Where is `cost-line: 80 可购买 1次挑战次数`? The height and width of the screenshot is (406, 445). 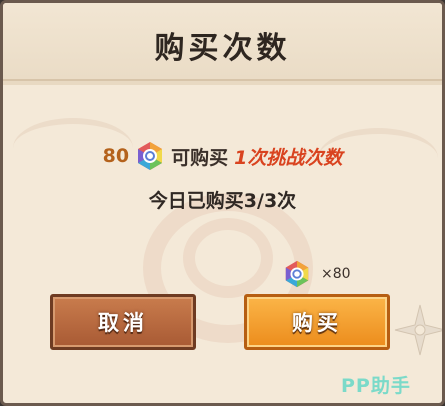
cost-line: 80 可购买 1次挑战次数 is located at coordinates (222, 156).